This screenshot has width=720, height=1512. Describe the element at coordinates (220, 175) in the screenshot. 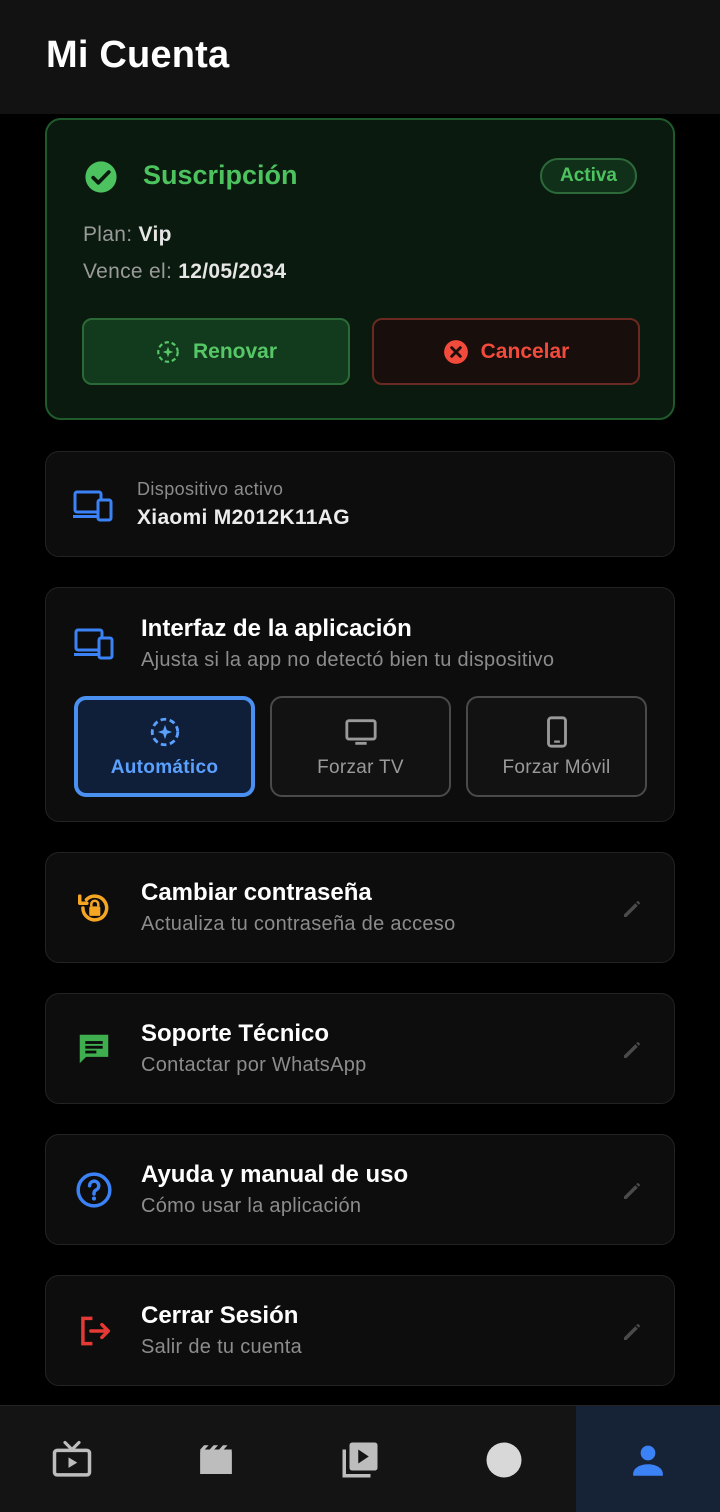

I see `subscription-title: Suscripción` at that location.